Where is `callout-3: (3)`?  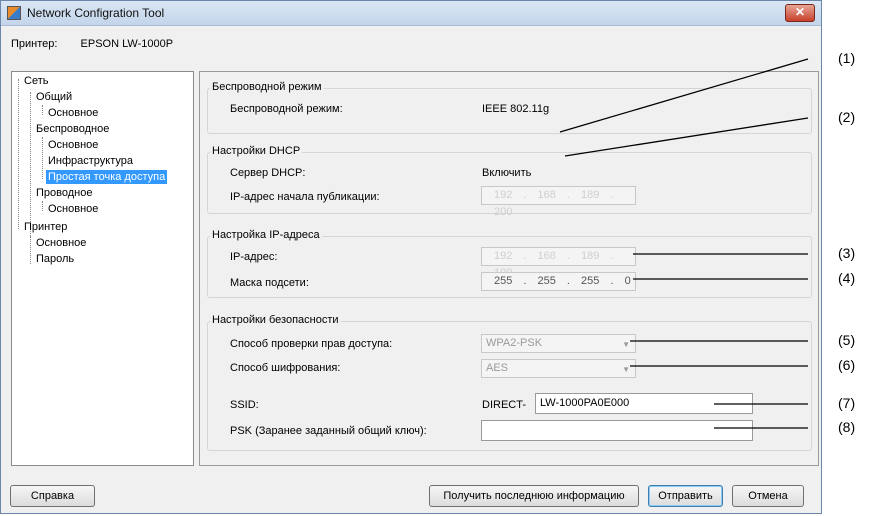 callout-3: (3) is located at coordinates (847, 253).